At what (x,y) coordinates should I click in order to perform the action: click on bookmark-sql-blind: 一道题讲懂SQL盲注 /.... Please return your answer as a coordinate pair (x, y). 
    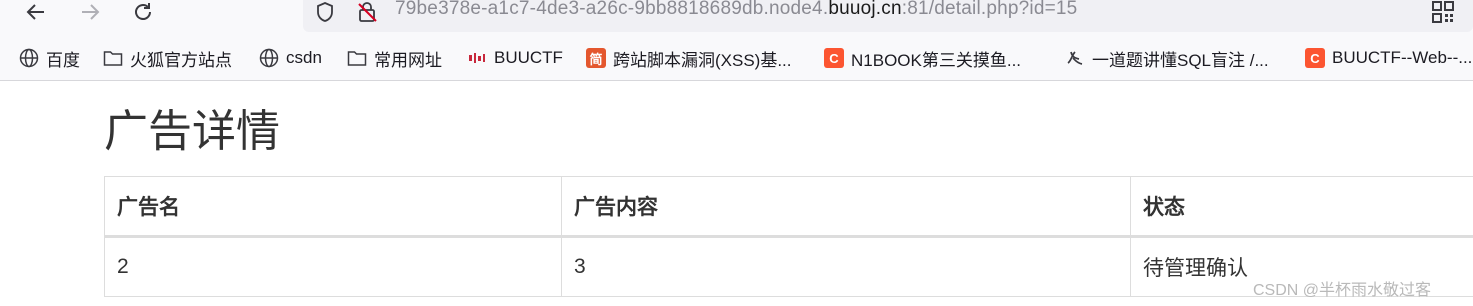
    Looking at the image, I should click on (1166, 58).